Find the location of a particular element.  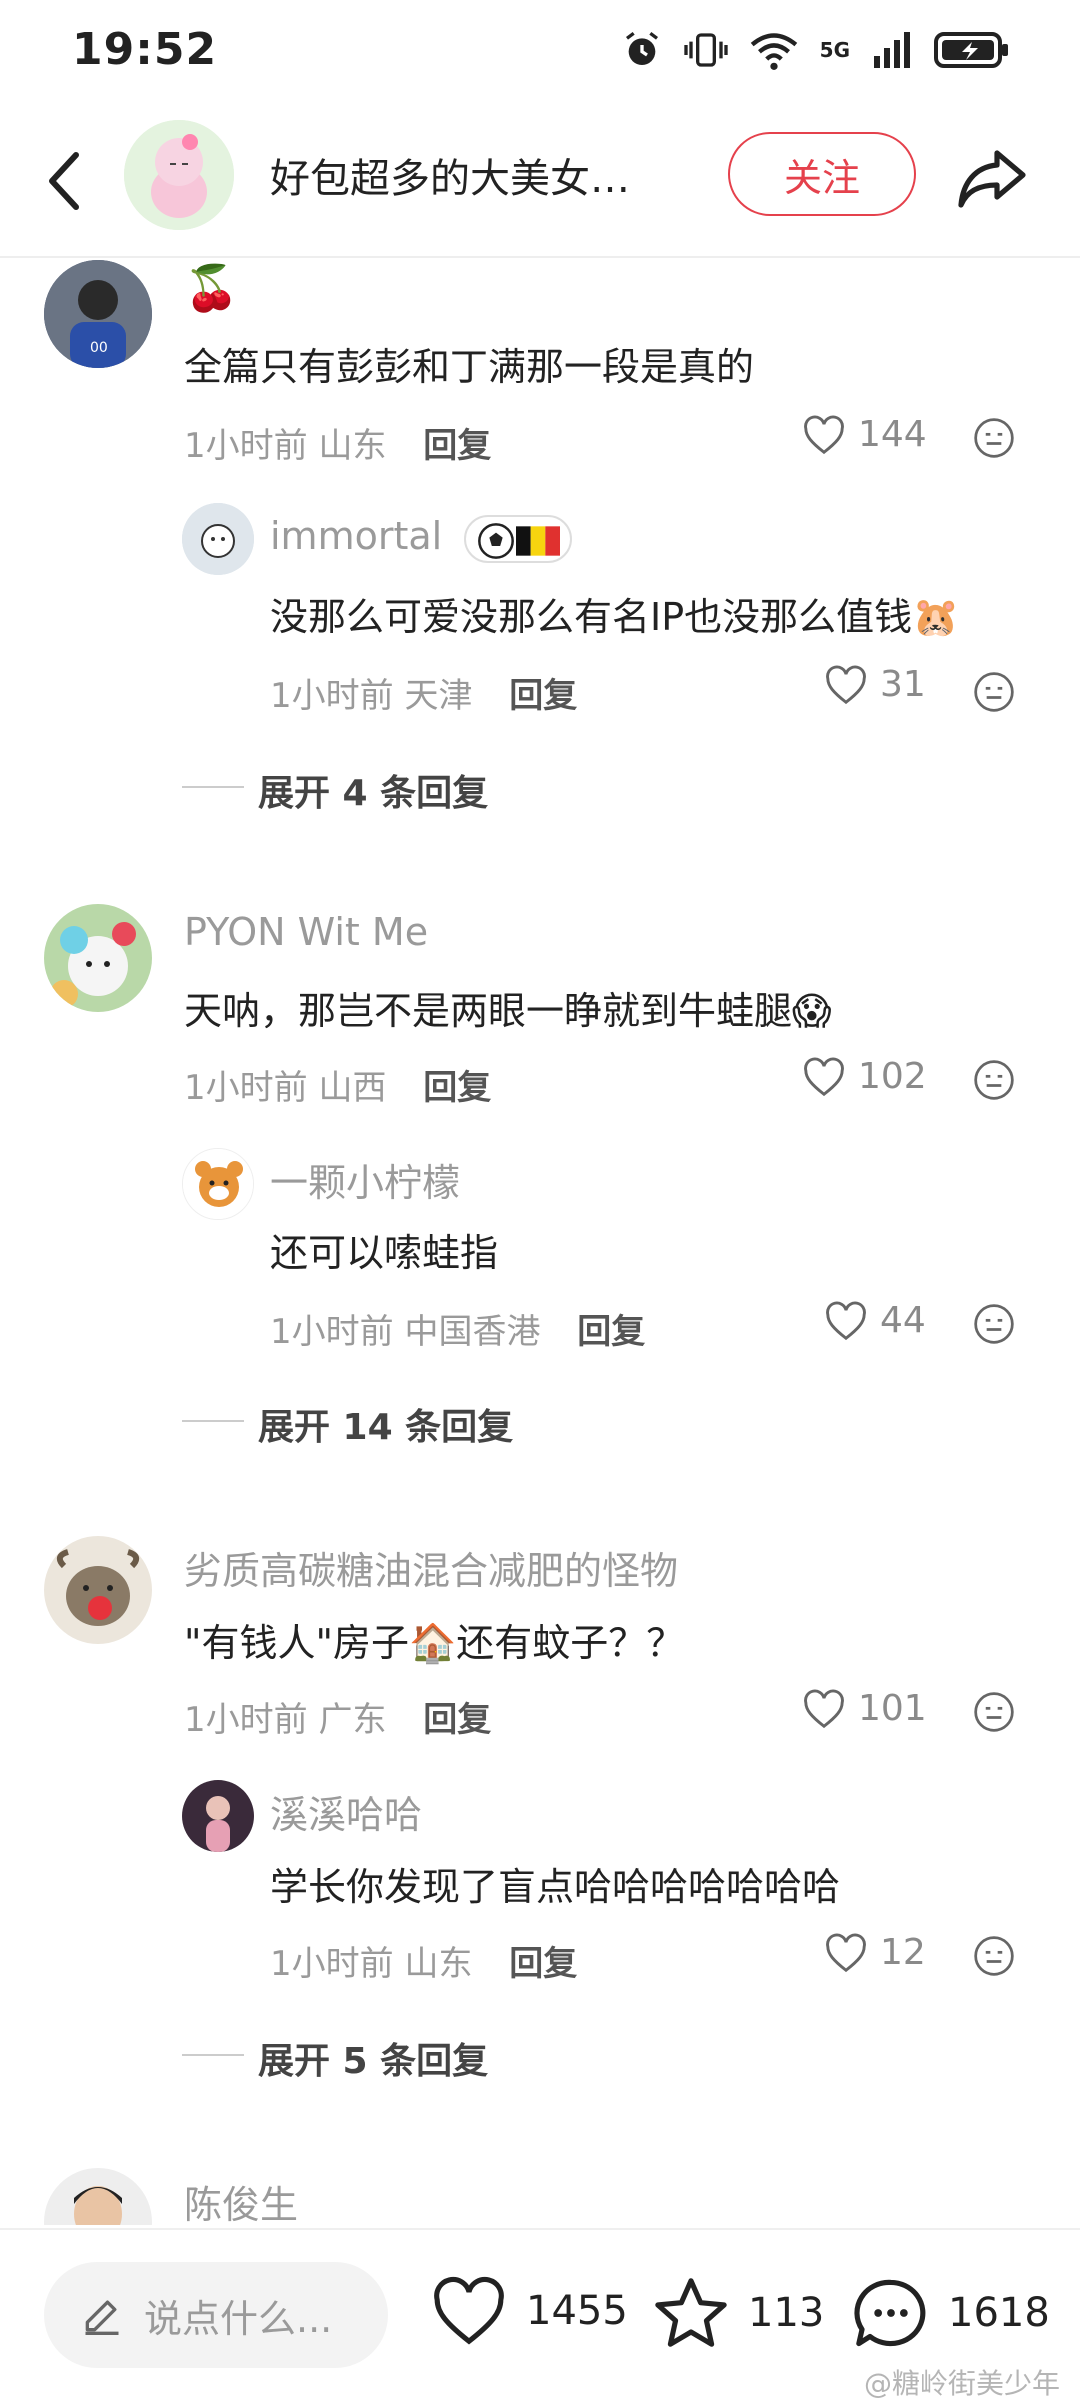

comment-bubble-icon is located at coordinates (890, 2313).